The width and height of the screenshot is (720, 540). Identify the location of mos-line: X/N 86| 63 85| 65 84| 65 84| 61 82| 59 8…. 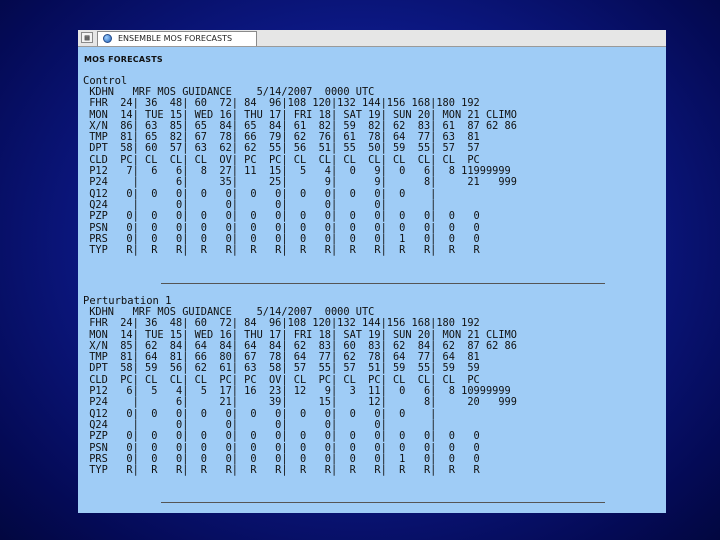
(300, 125).